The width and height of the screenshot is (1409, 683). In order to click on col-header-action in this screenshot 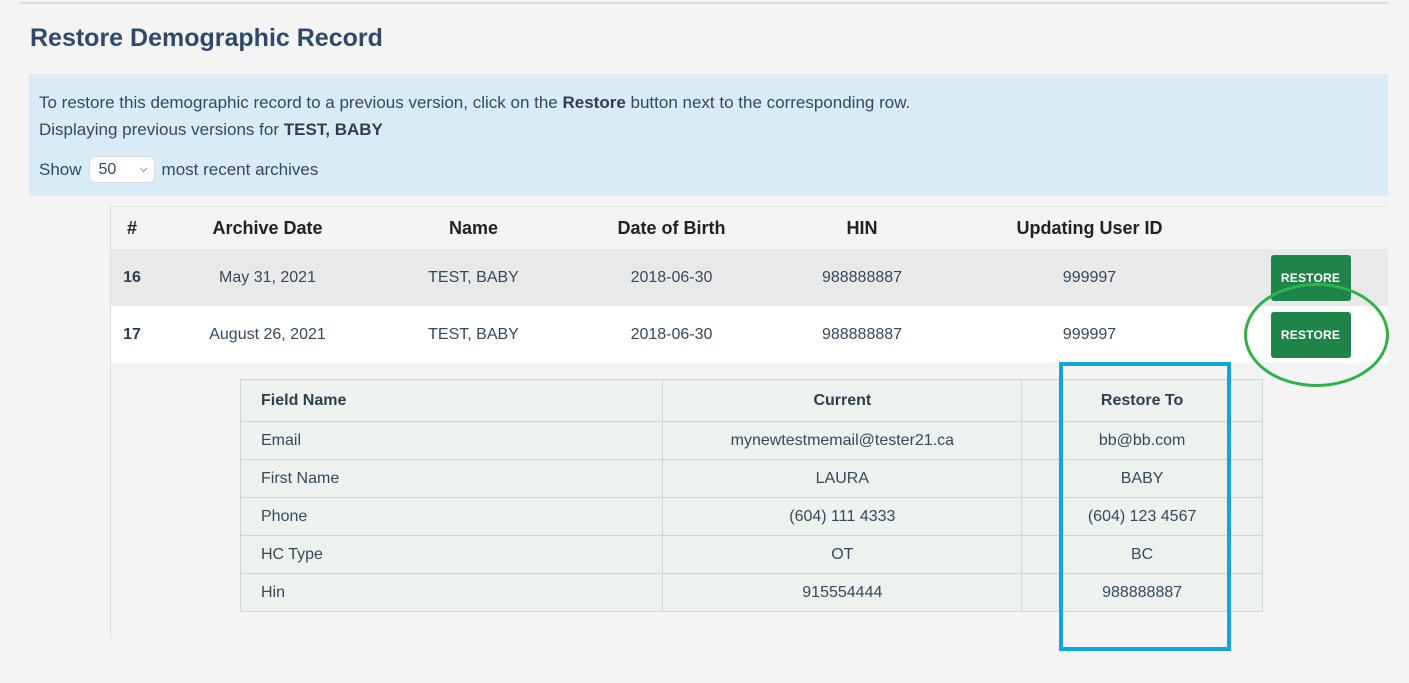, I will do `click(1310, 228)`.